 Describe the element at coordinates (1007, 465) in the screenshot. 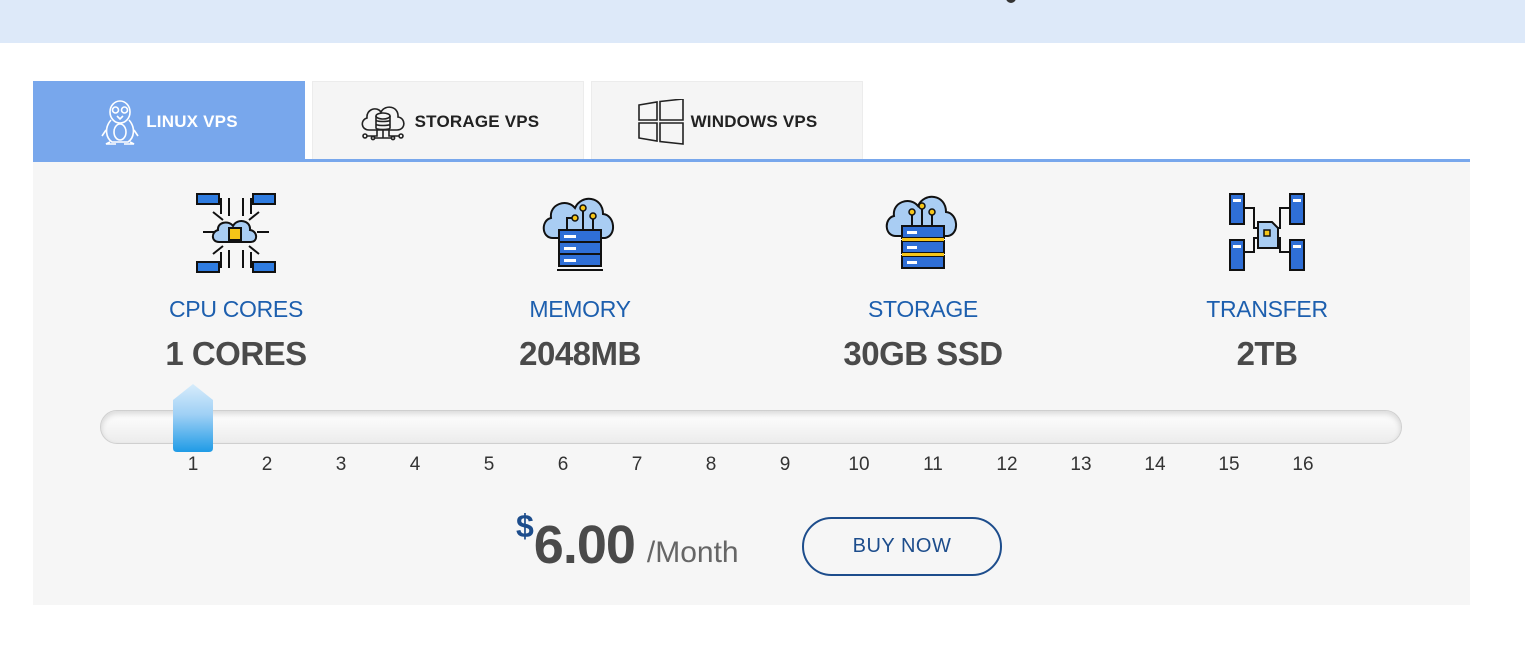

I see `slider-tick: 12` at that location.